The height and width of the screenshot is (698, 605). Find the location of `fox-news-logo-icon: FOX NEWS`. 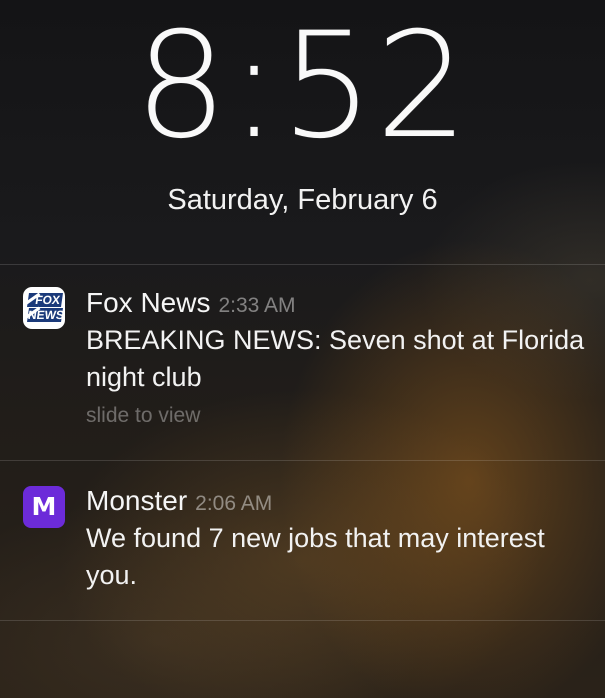

fox-news-logo-icon: FOX NEWS is located at coordinates (44, 308).